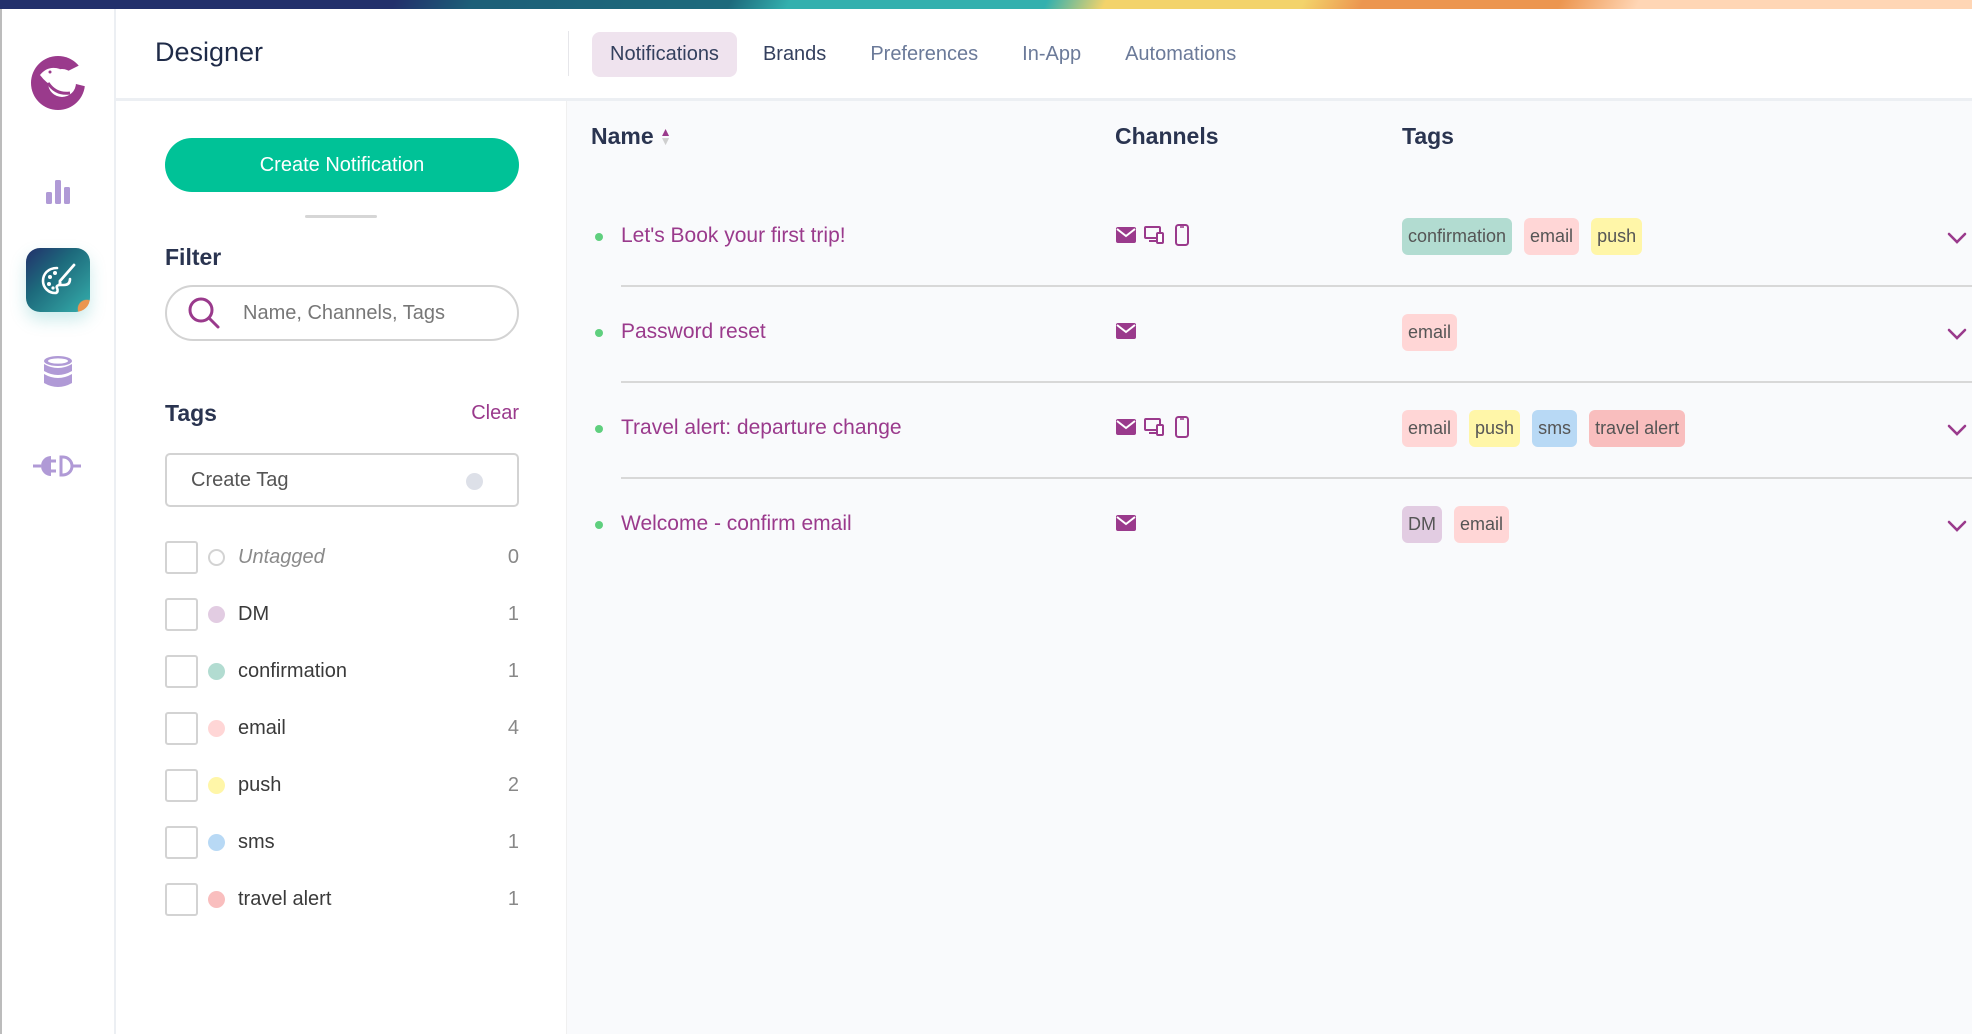 The image size is (1972, 1034). Describe the element at coordinates (513, 728) in the screenshot. I see `tag-count: 4` at that location.